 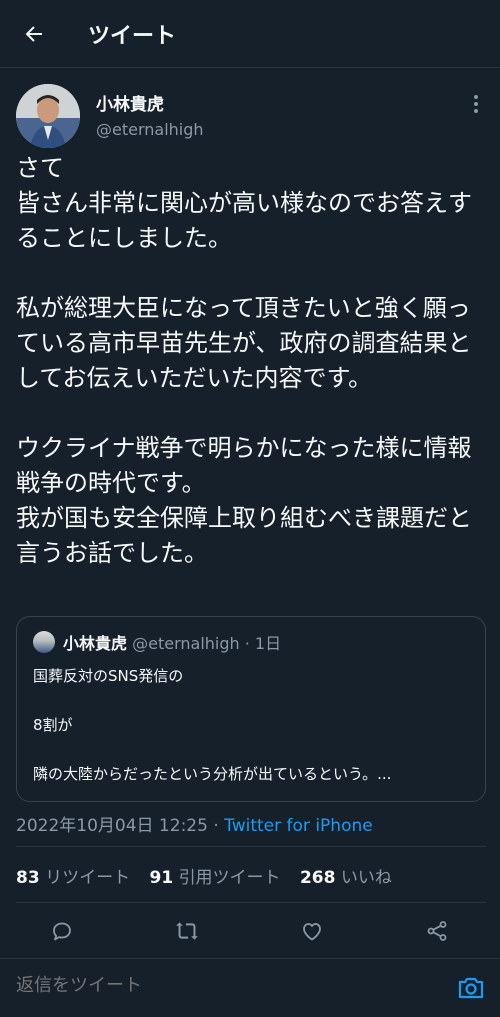 I want to click on camera-icon, so click(x=471, y=988).